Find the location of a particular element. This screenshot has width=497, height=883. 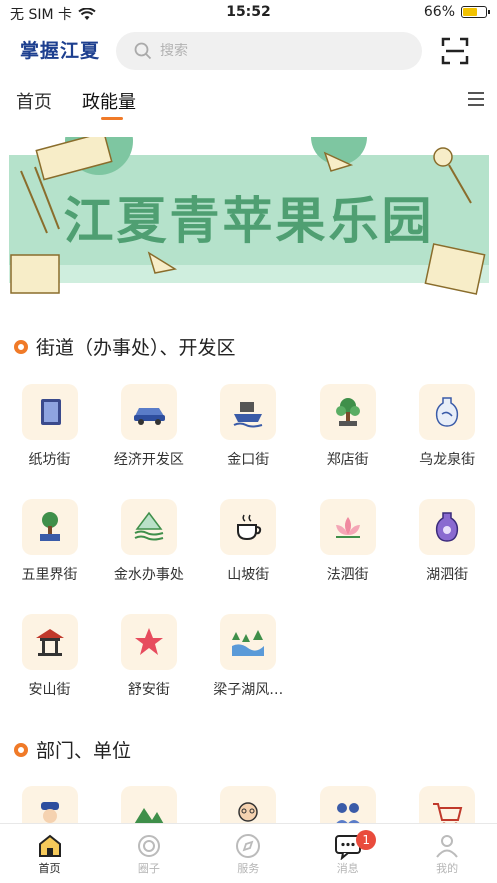

grid-item-label: 金口街 is located at coordinates (248, 460).